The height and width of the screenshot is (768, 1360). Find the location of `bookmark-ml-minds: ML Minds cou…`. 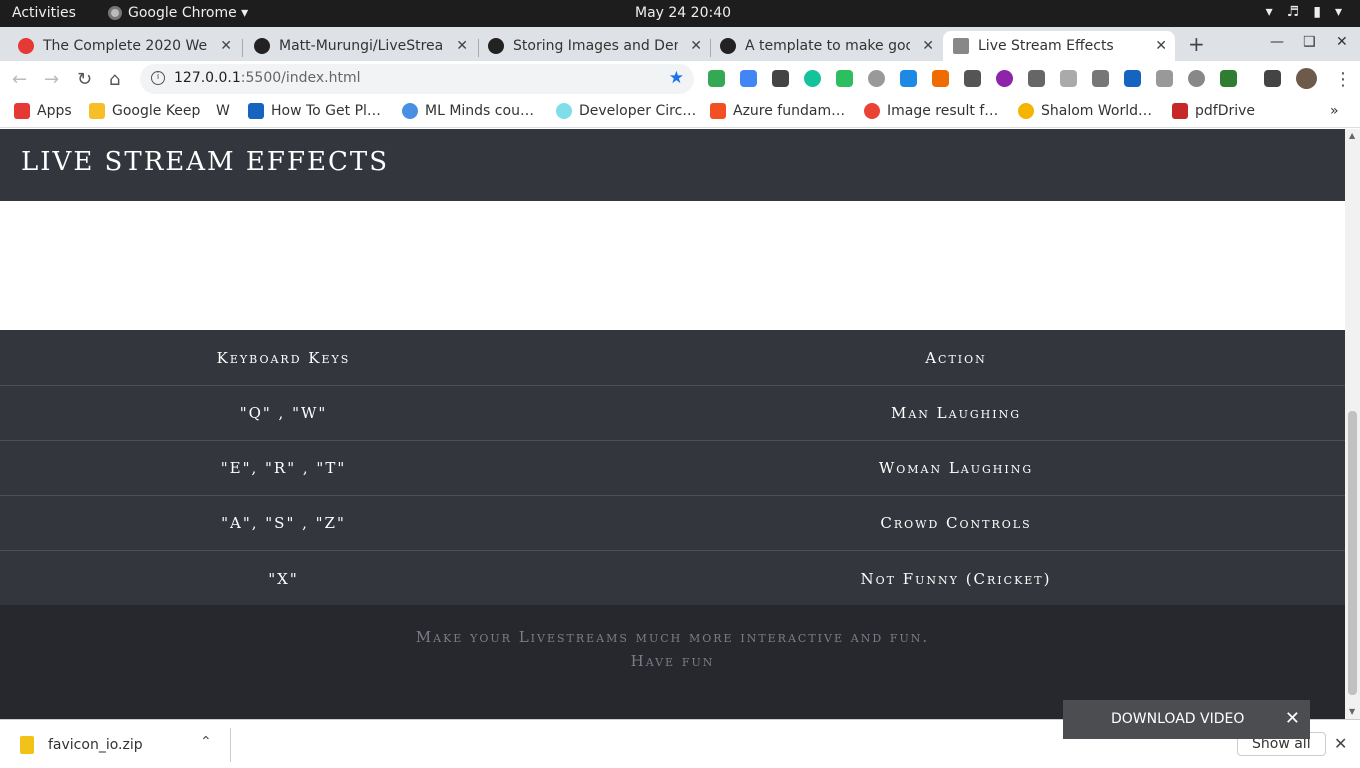

bookmark-ml-minds: ML Minds cou… is located at coordinates (468, 111).